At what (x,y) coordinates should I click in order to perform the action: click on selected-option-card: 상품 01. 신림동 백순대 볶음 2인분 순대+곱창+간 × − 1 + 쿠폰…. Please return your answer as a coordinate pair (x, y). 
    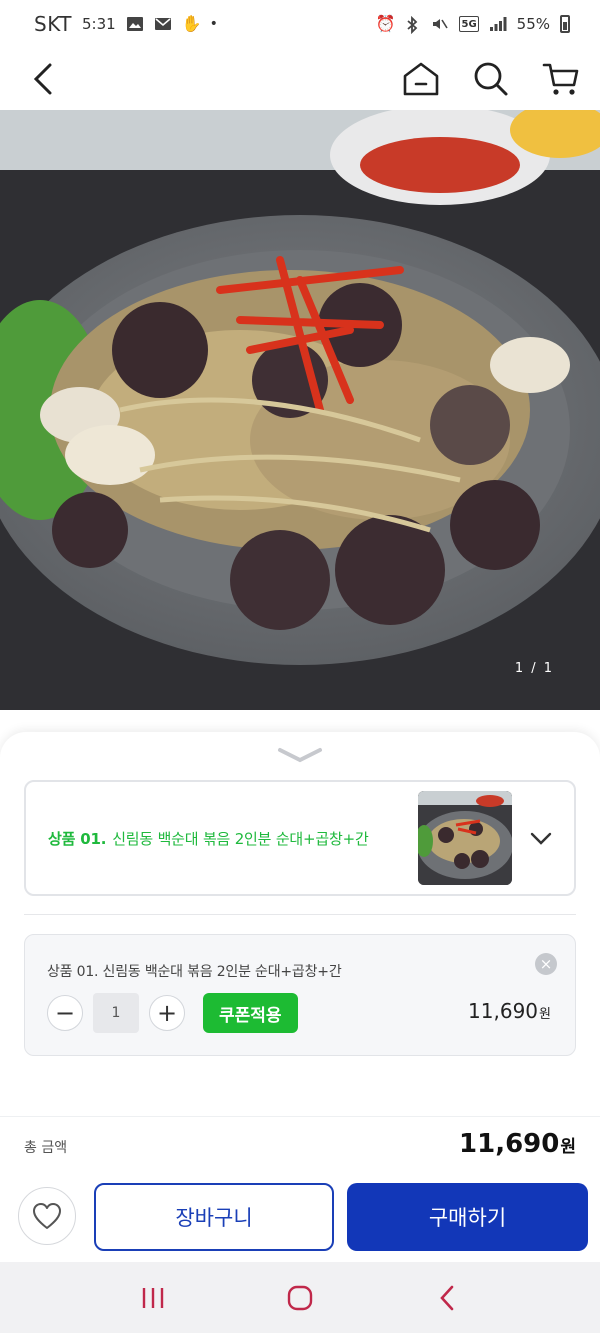
    Looking at the image, I should click on (300, 995).